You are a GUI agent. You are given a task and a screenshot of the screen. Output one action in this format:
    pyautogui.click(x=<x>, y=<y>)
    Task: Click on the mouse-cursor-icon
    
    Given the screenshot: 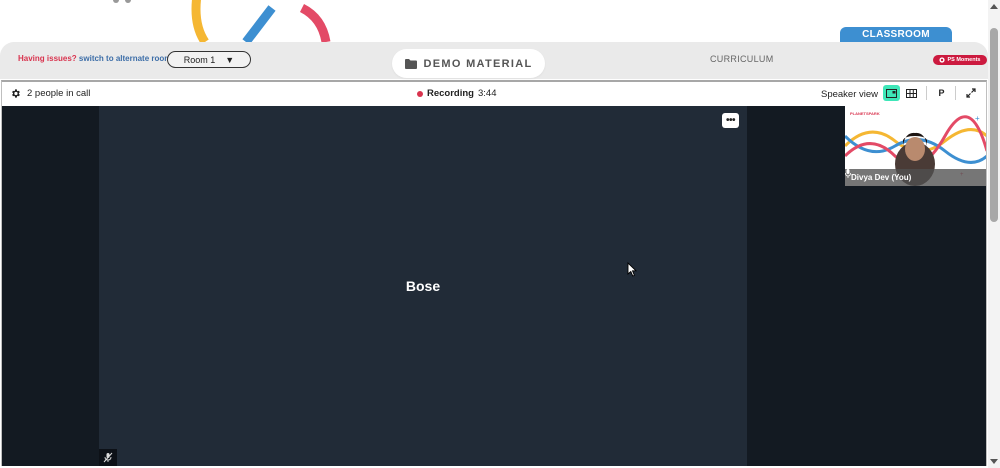 What is the action you would take?
    pyautogui.click(x=632, y=269)
    